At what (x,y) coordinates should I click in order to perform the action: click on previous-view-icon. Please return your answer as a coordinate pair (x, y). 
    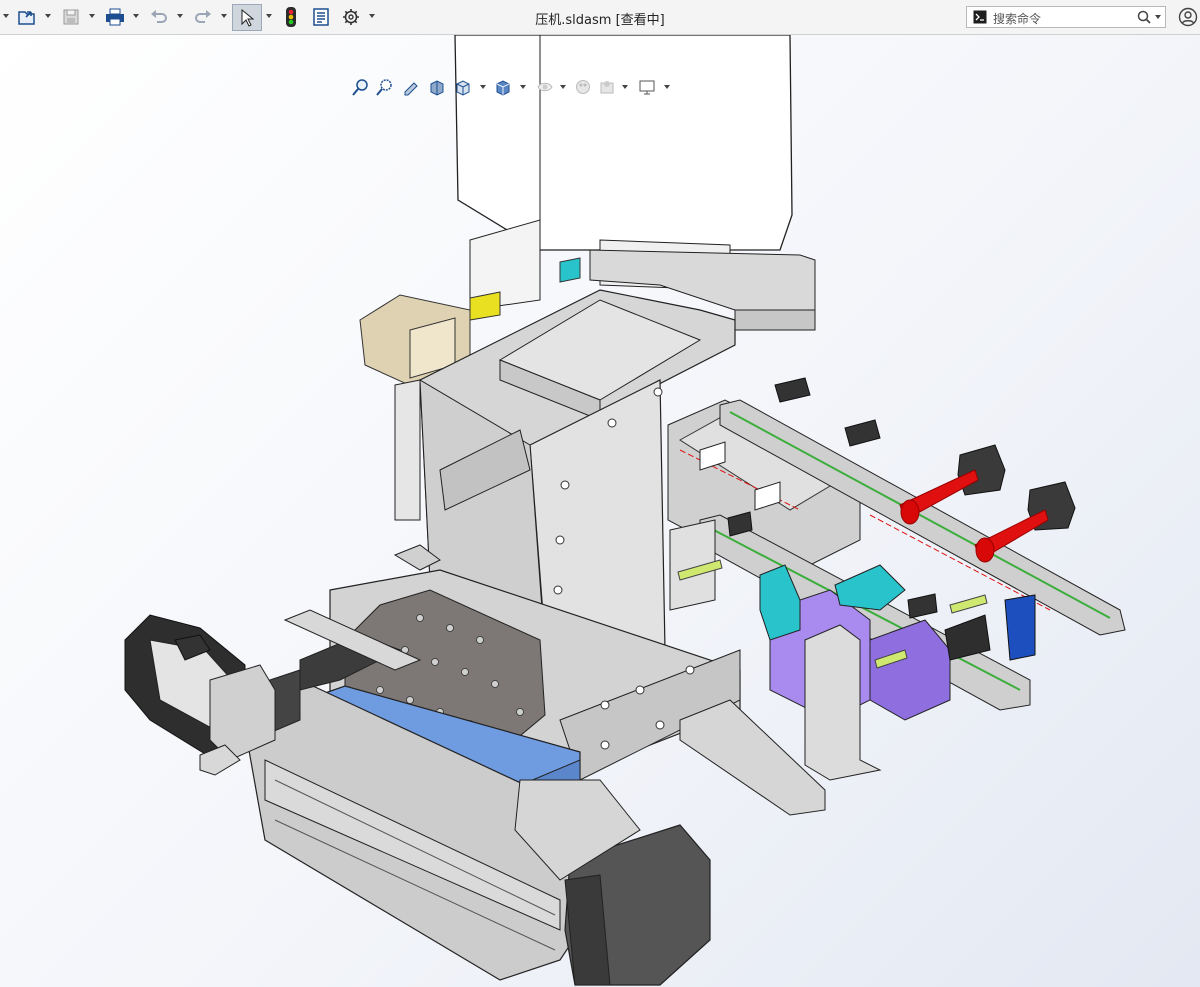
    Looking at the image, I should click on (411, 87).